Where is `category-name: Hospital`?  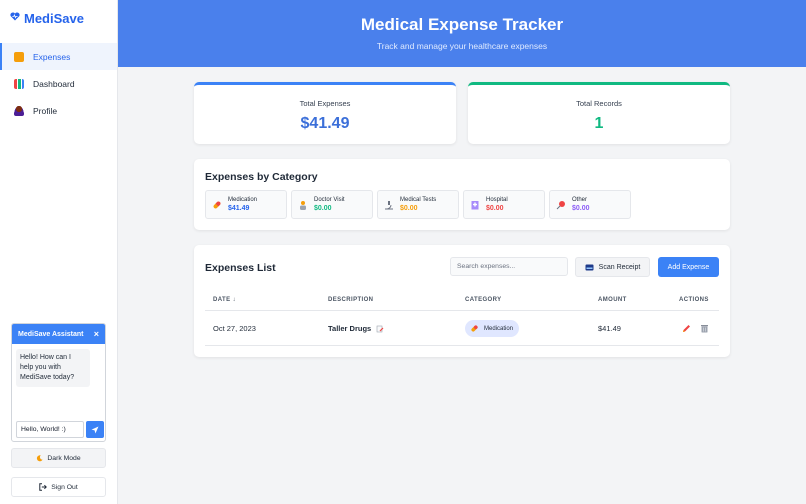 category-name: Hospital is located at coordinates (497, 200).